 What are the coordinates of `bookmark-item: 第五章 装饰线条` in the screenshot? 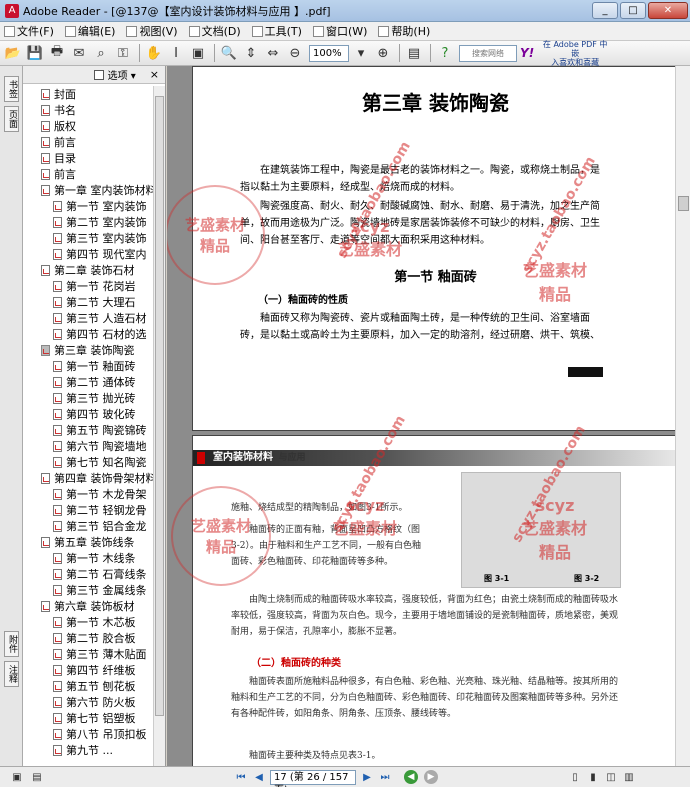 It's located at (88, 542).